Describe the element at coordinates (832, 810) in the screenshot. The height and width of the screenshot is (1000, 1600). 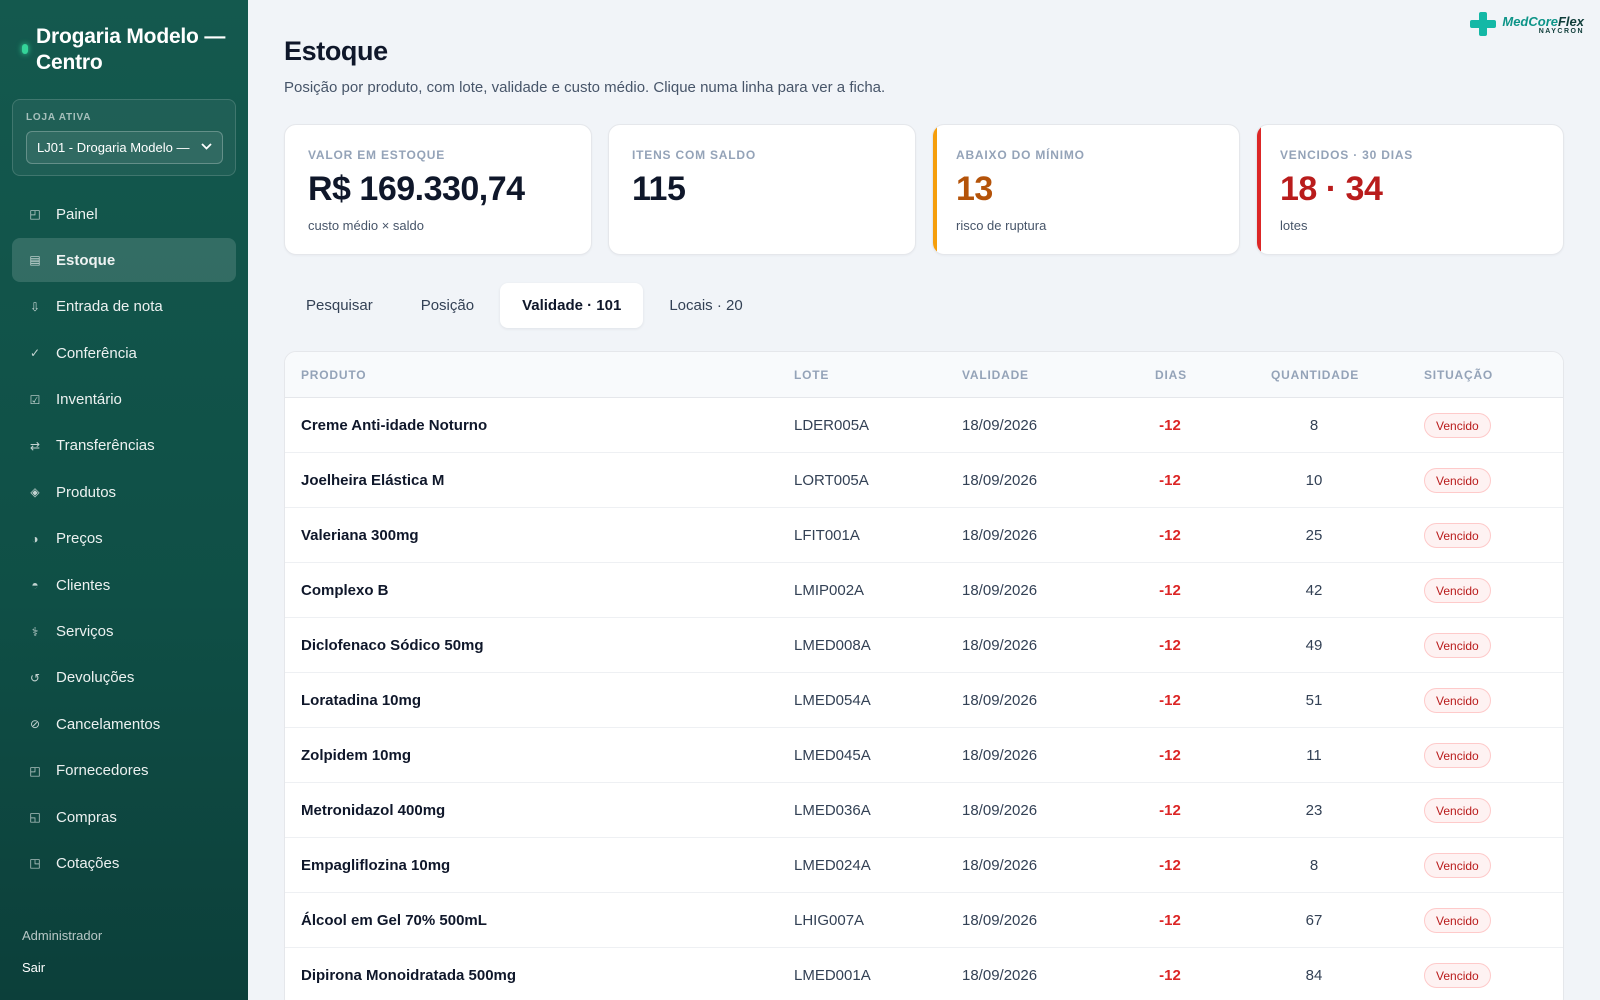
I see `batch-code: LMED036A` at that location.